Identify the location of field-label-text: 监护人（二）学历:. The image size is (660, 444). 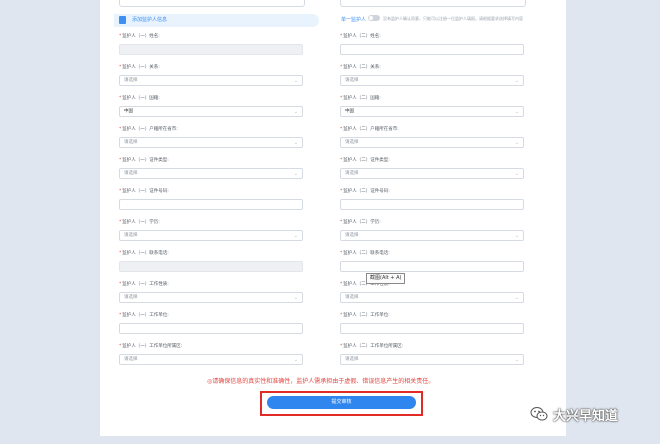
(362, 222).